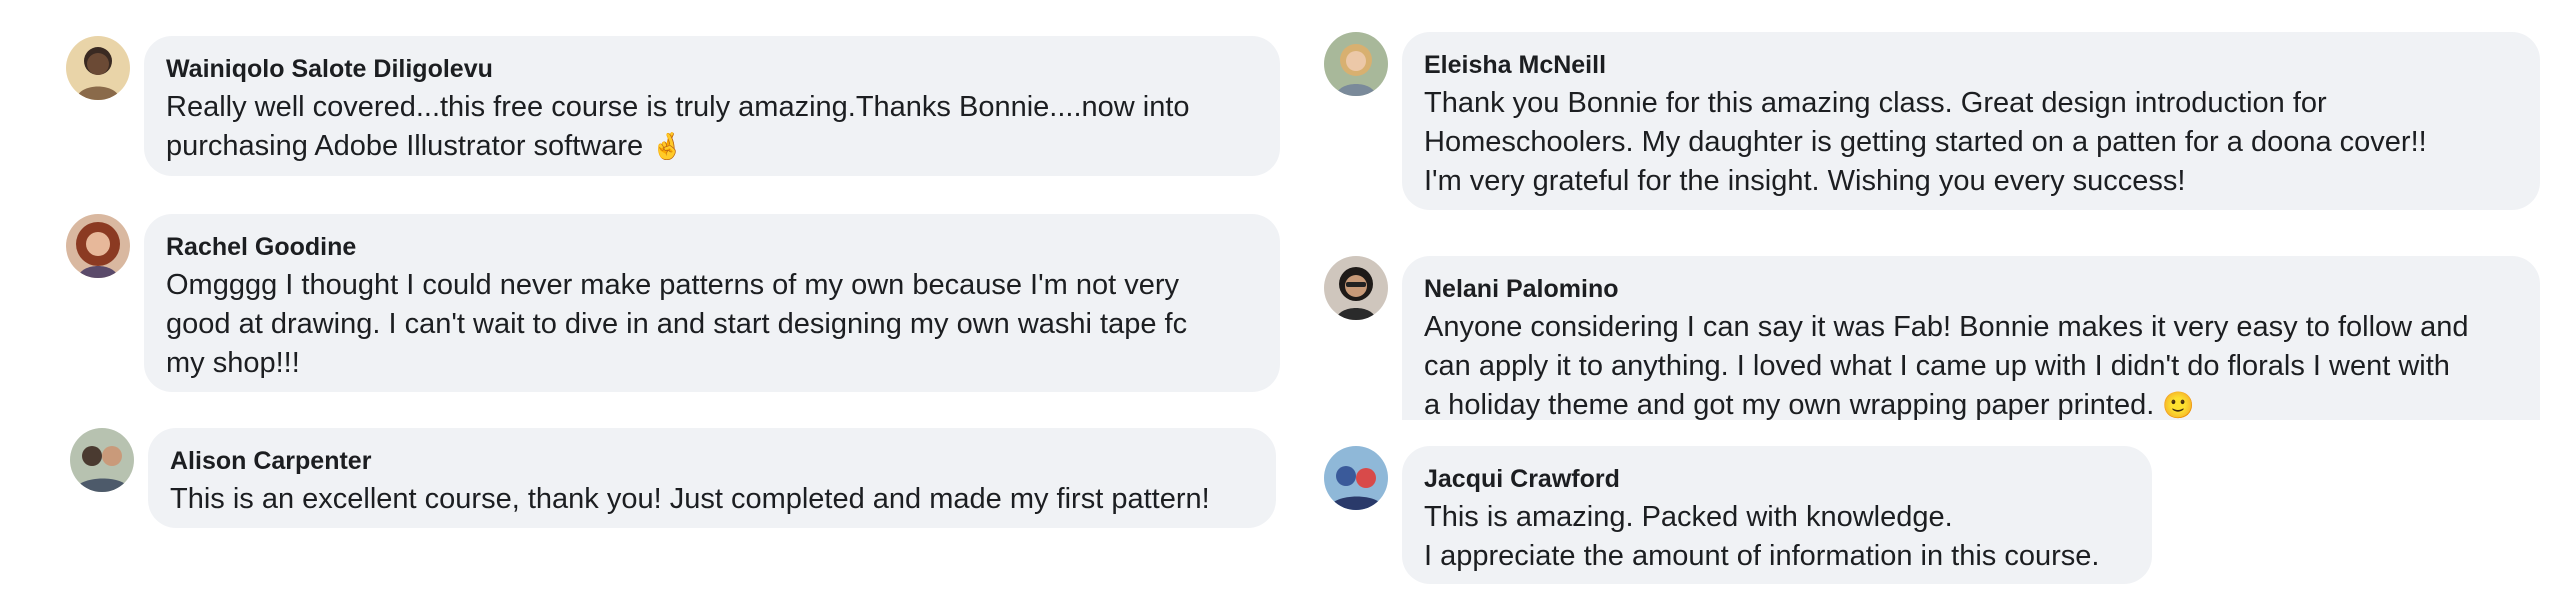 Image resolution: width=2560 pixels, height=604 pixels. What do you see at coordinates (713, 69) in the screenshot?
I see `comment-author: Wainiqolo Salote Diligolevu` at bounding box center [713, 69].